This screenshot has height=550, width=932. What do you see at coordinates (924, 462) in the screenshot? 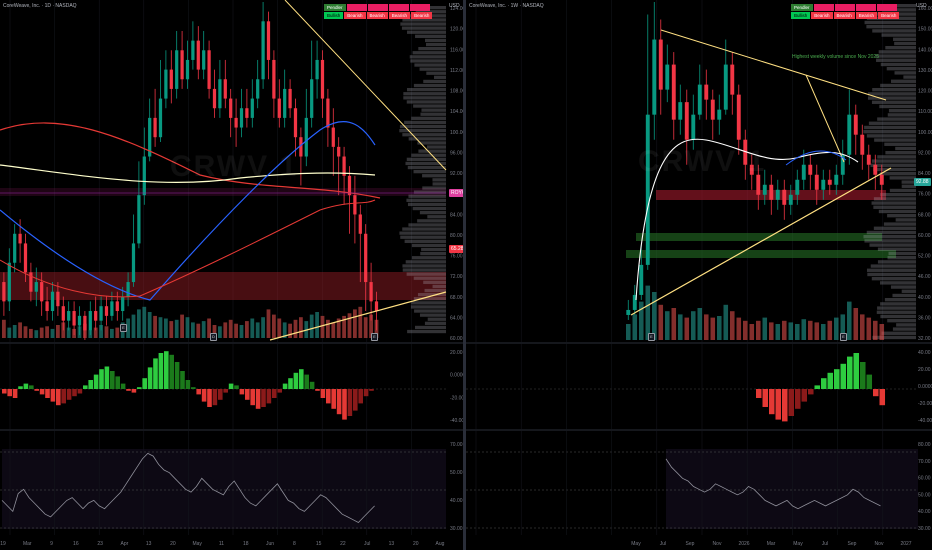
I see `rsi-axis-tick: 70.00` at bounding box center [924, 462].